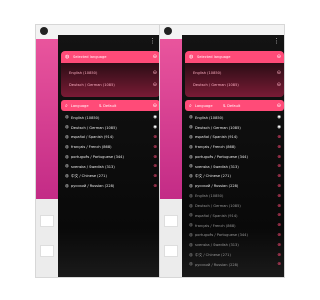  I want to click on camera-cutout, so click(168, 31).